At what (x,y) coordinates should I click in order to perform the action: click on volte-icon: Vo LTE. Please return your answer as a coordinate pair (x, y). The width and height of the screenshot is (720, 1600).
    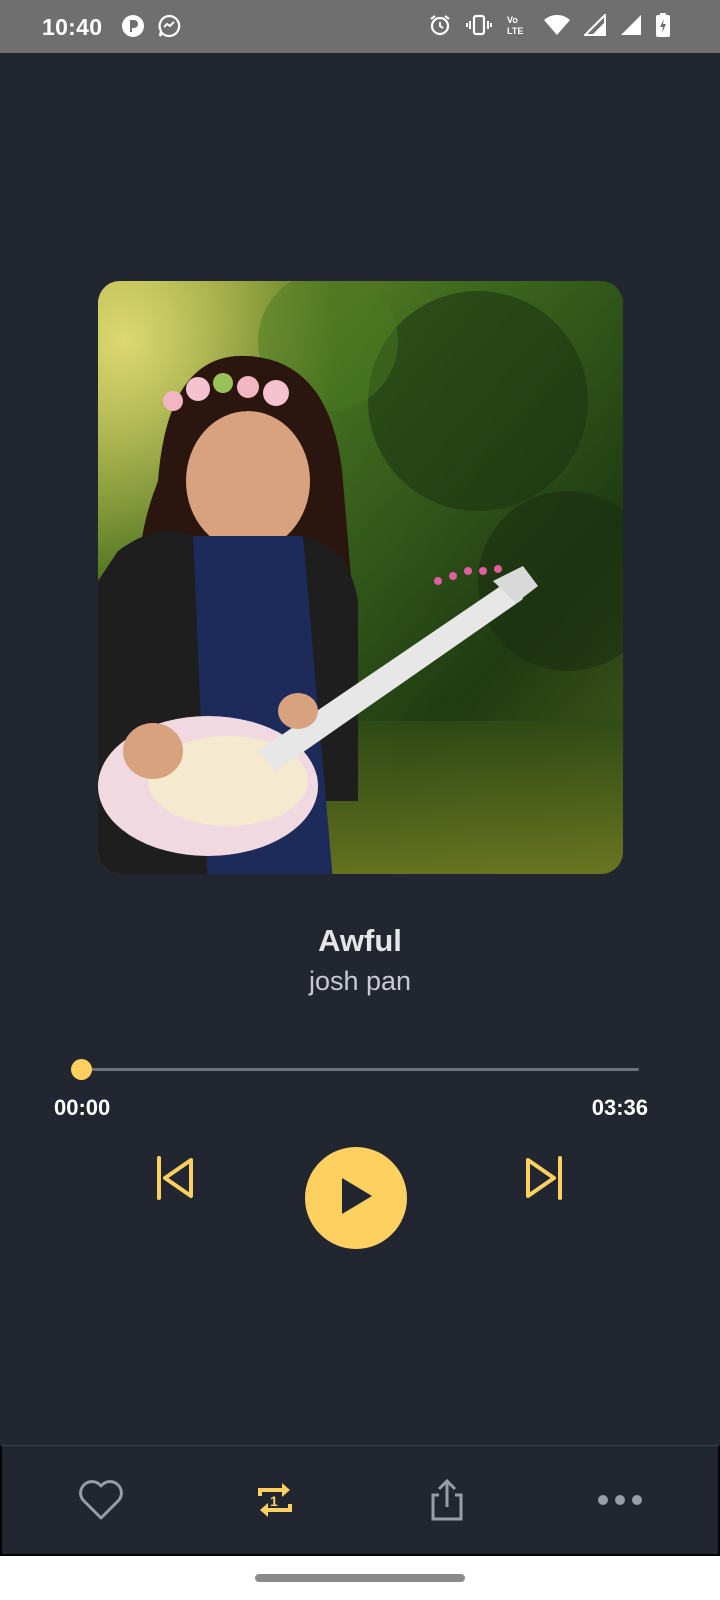
    Looking at the image, I should click on (518, 25).